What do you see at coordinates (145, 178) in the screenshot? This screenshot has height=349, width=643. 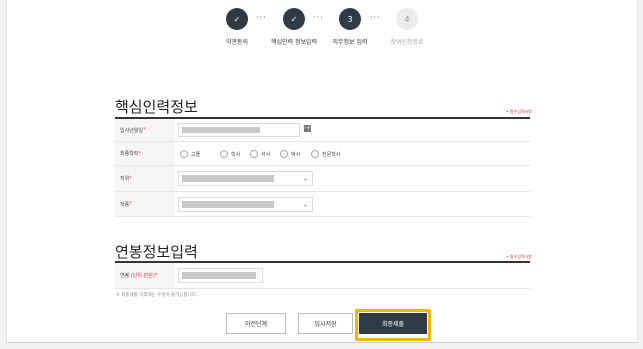 I see `position-label: 직위 *` at bounding box center [145, 178].